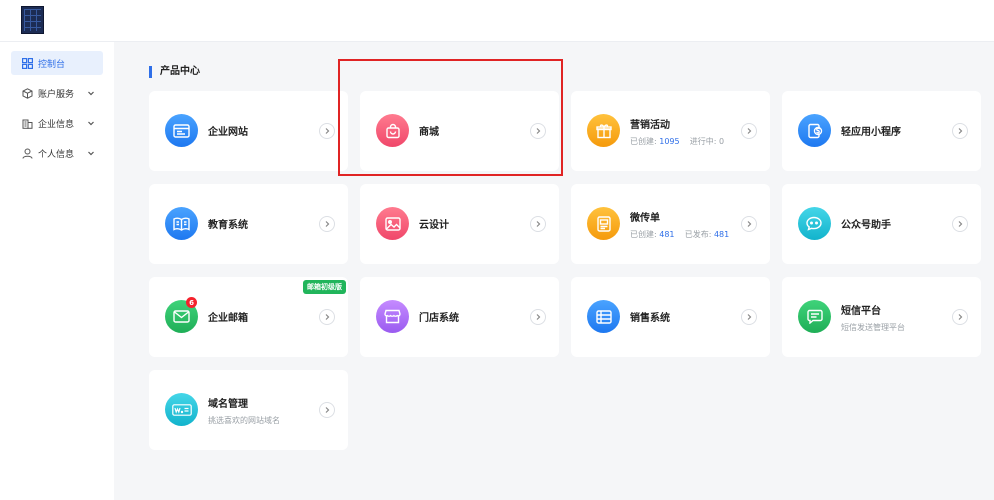 This screenshot has width=994, height=500. What do you see at coordinates (459, 317) in the screenshot?
I see `product-card-store-system: 门店系统` at bounding box center [459, 317].